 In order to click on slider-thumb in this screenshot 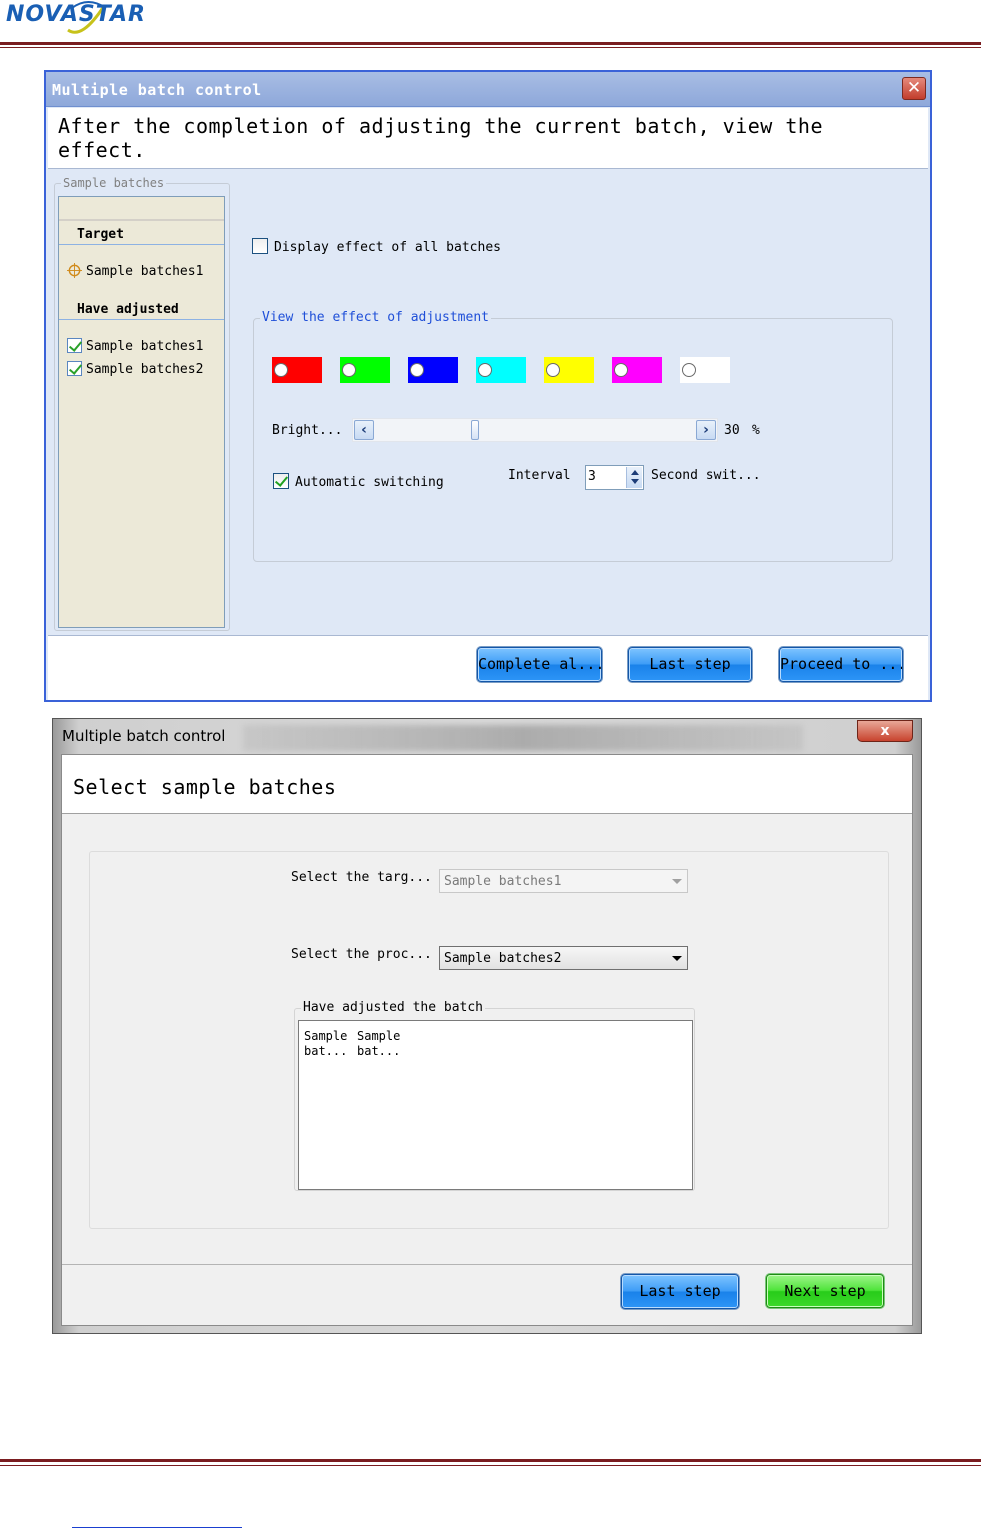, I will do `click(475, 430)`.